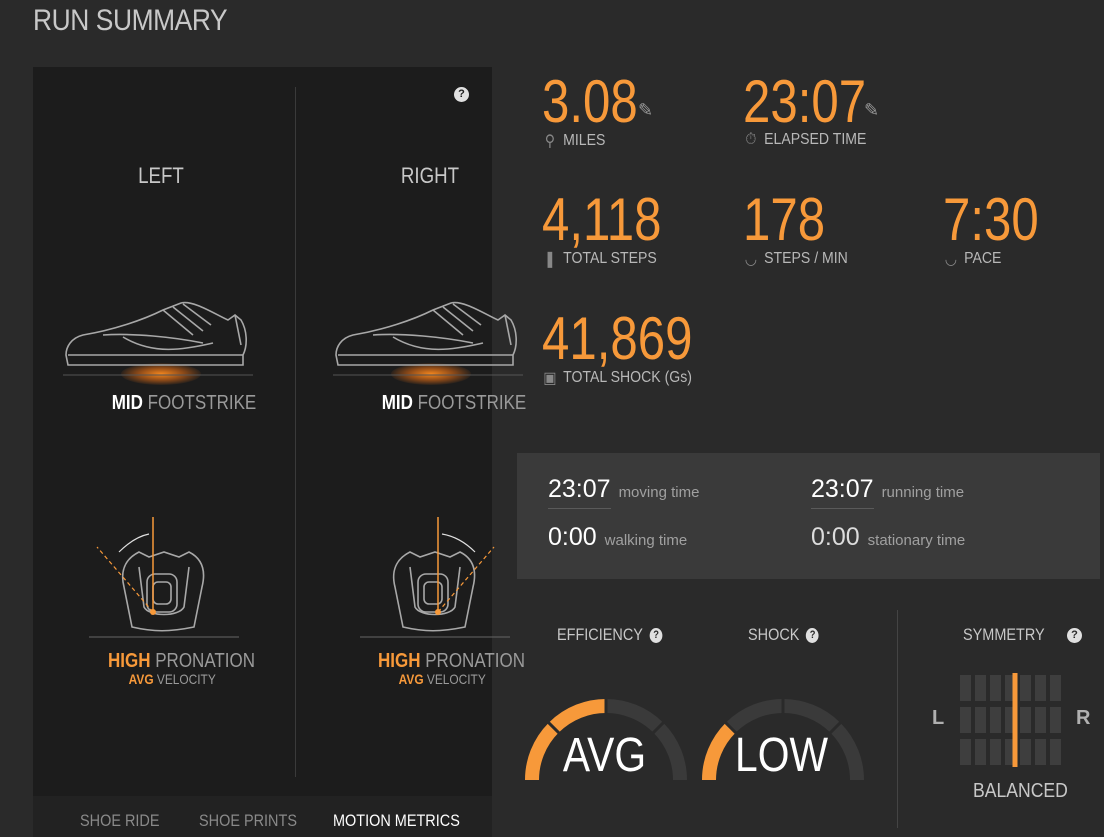  What do you see at coordinates (120, 821) in the screenshot?
I see `tab-shoe-ride: SHOE RIDE` at bounding box center [120, 821].